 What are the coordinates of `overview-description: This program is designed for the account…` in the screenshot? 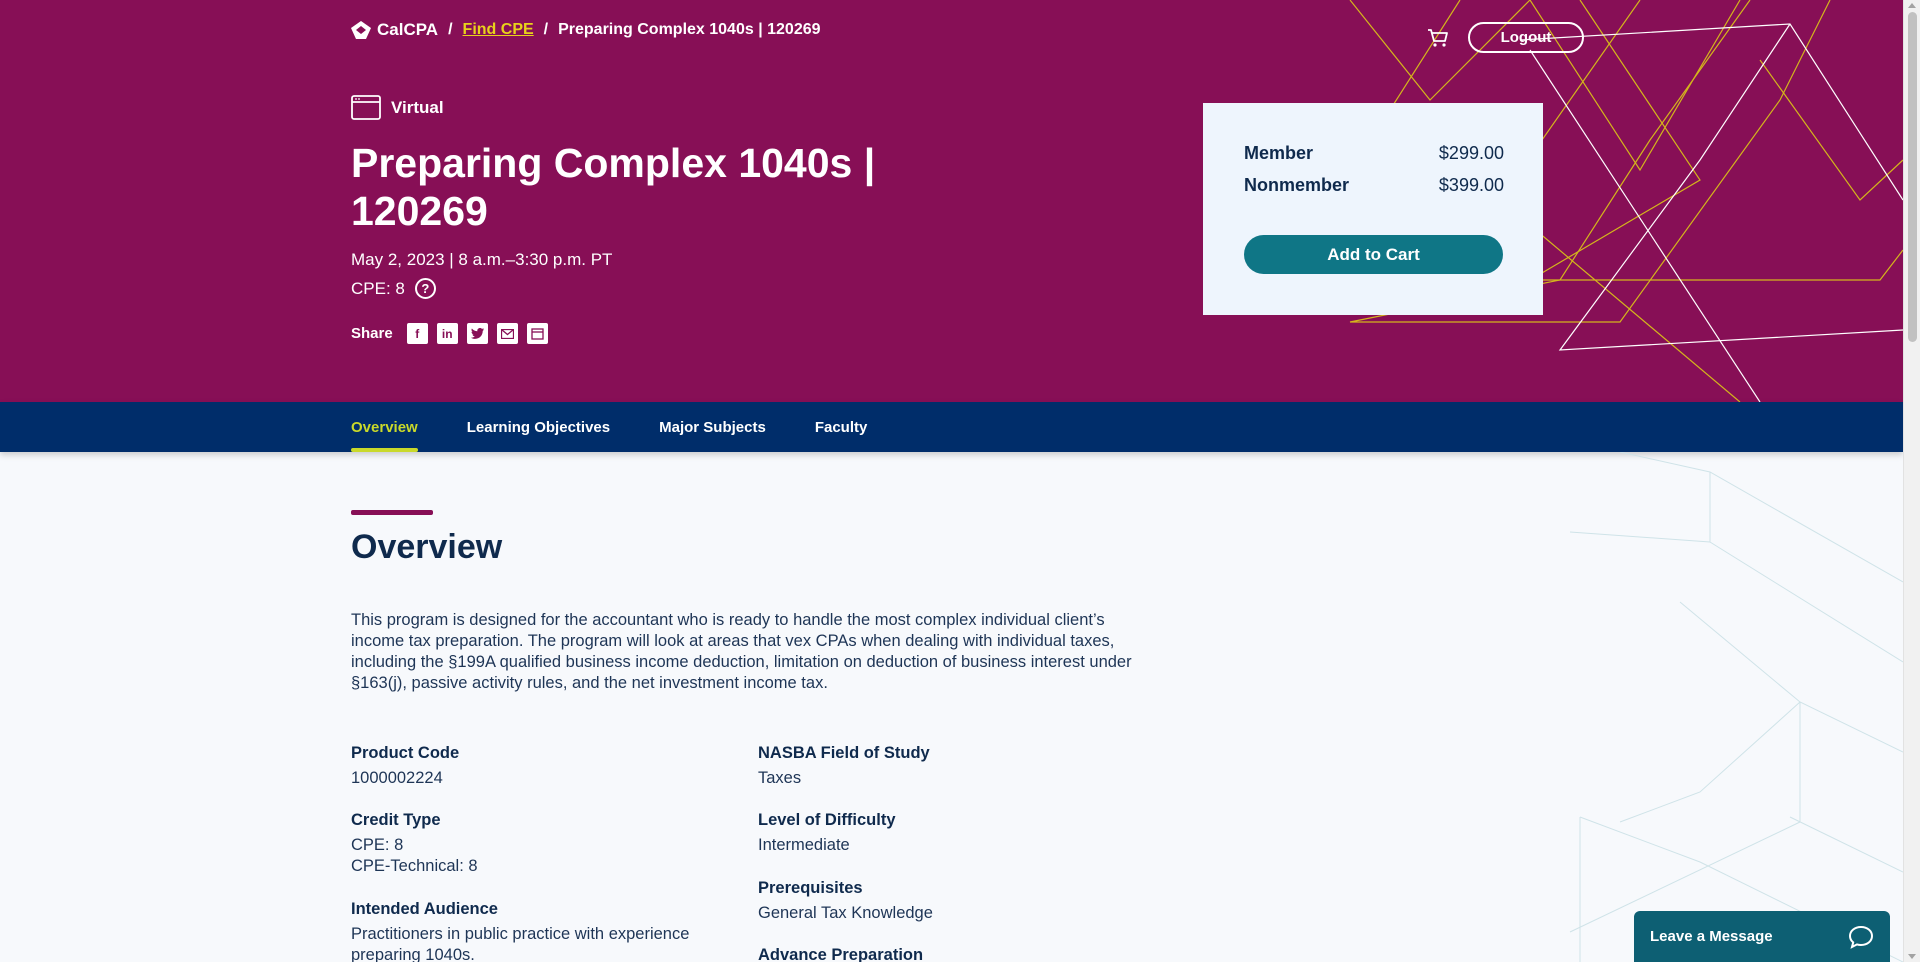 It's located at (741, 651).